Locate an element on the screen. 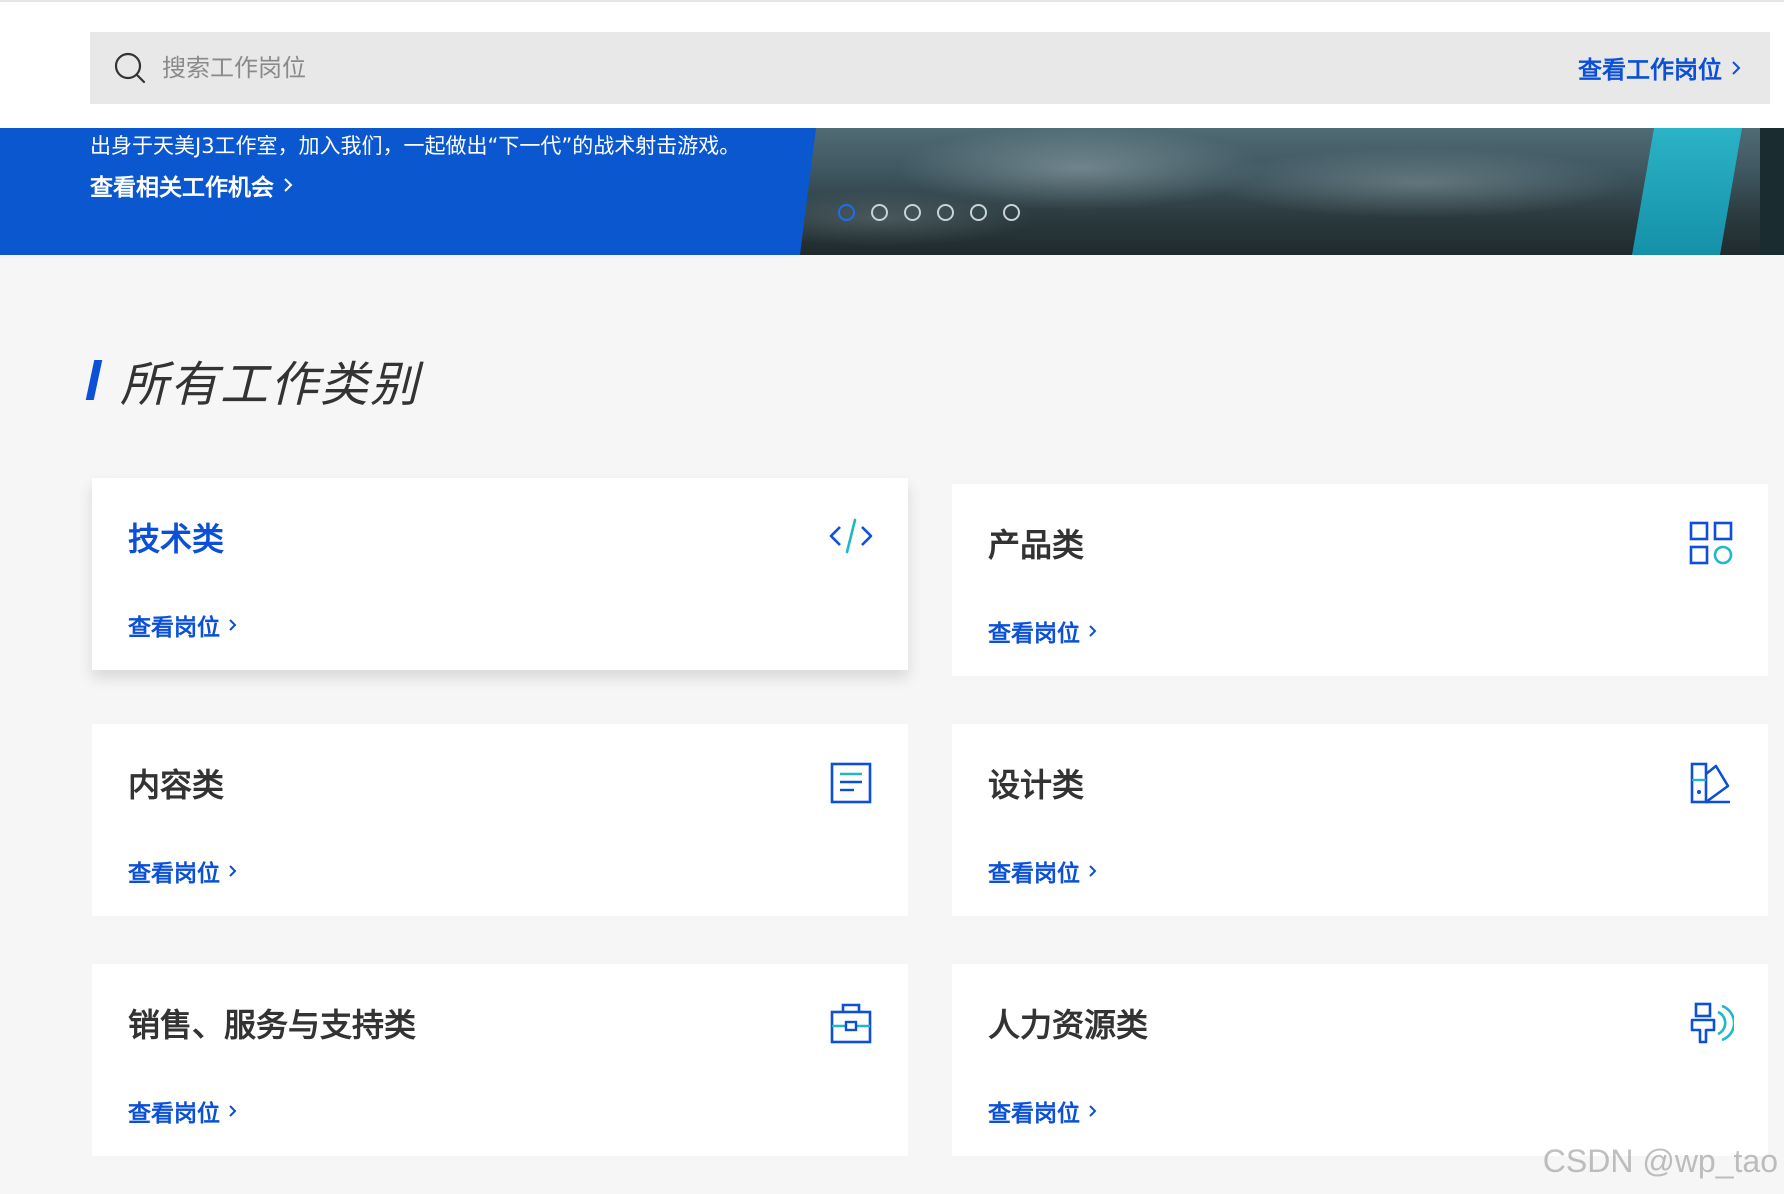 The image size is (1784, 1194). category-card-content: 内容类 查看岗位 is located at coordinates (500, 820).